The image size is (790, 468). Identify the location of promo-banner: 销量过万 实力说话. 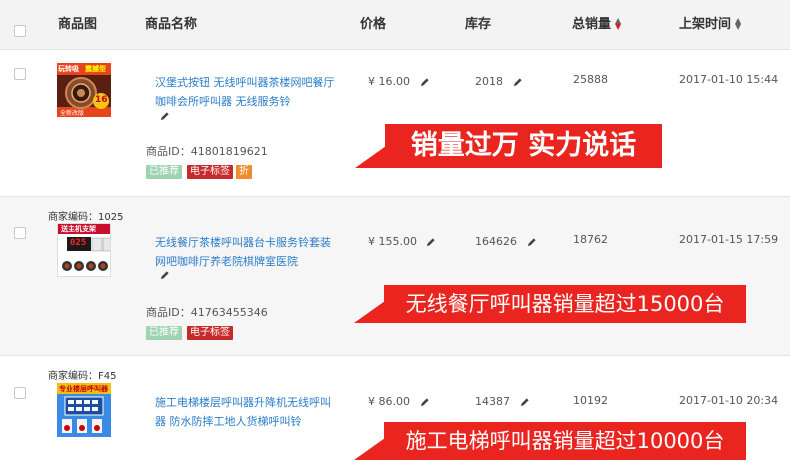
(508, 146).